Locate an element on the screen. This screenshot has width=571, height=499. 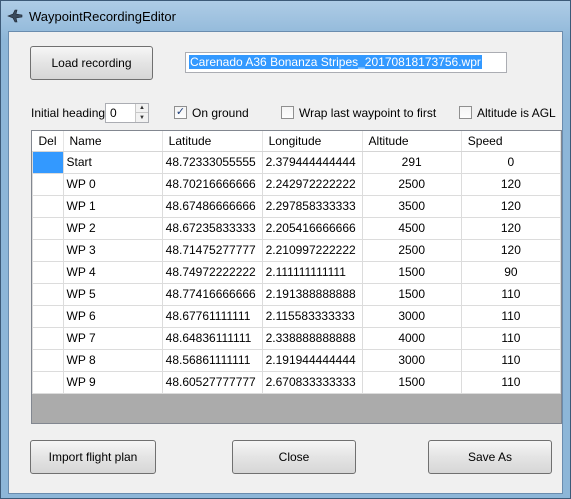
name-cell: Start is located at coordinates (112, 162).